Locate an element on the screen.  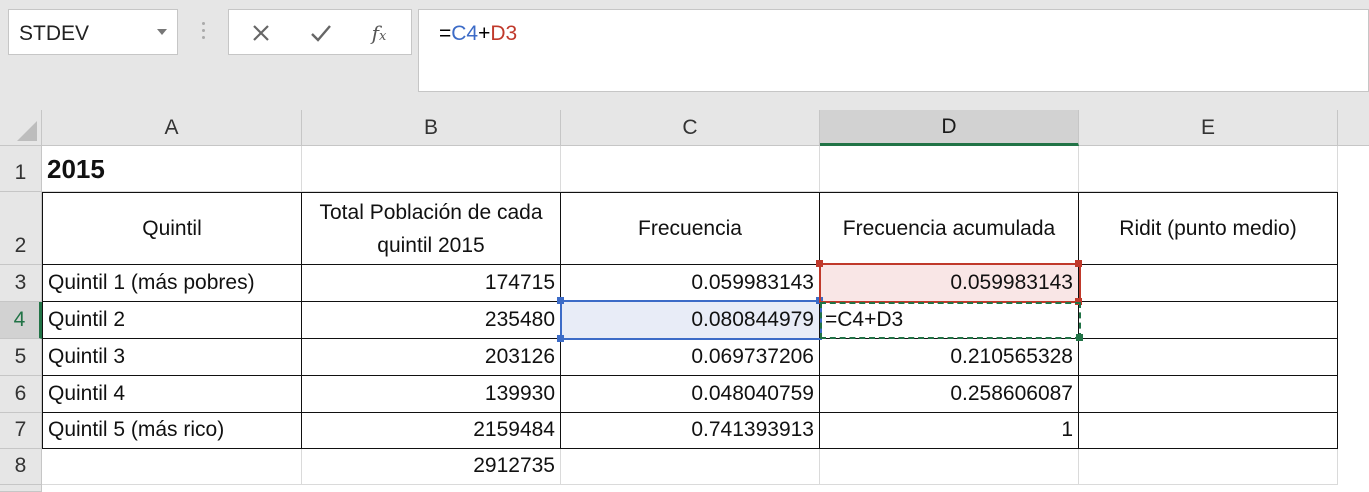
cell-a4: Quintil 2 is located at coordinates (172, 320).